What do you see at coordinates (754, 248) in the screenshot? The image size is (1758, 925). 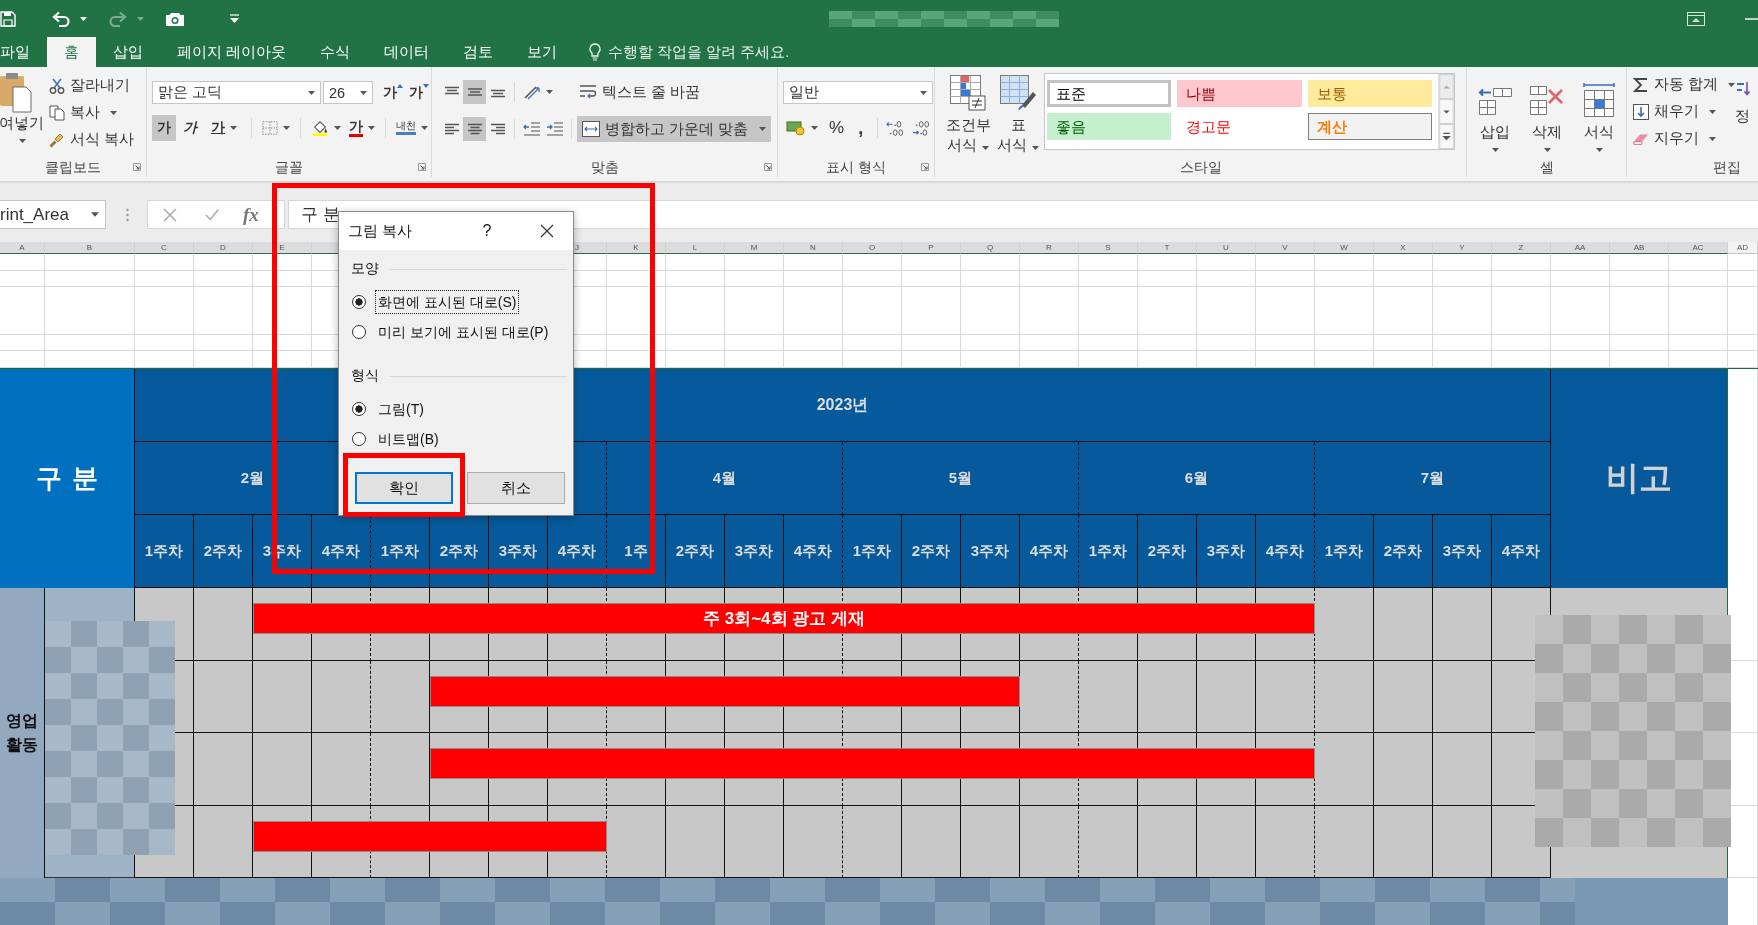 I see `column-header: M` at bounding box center [754, 248].